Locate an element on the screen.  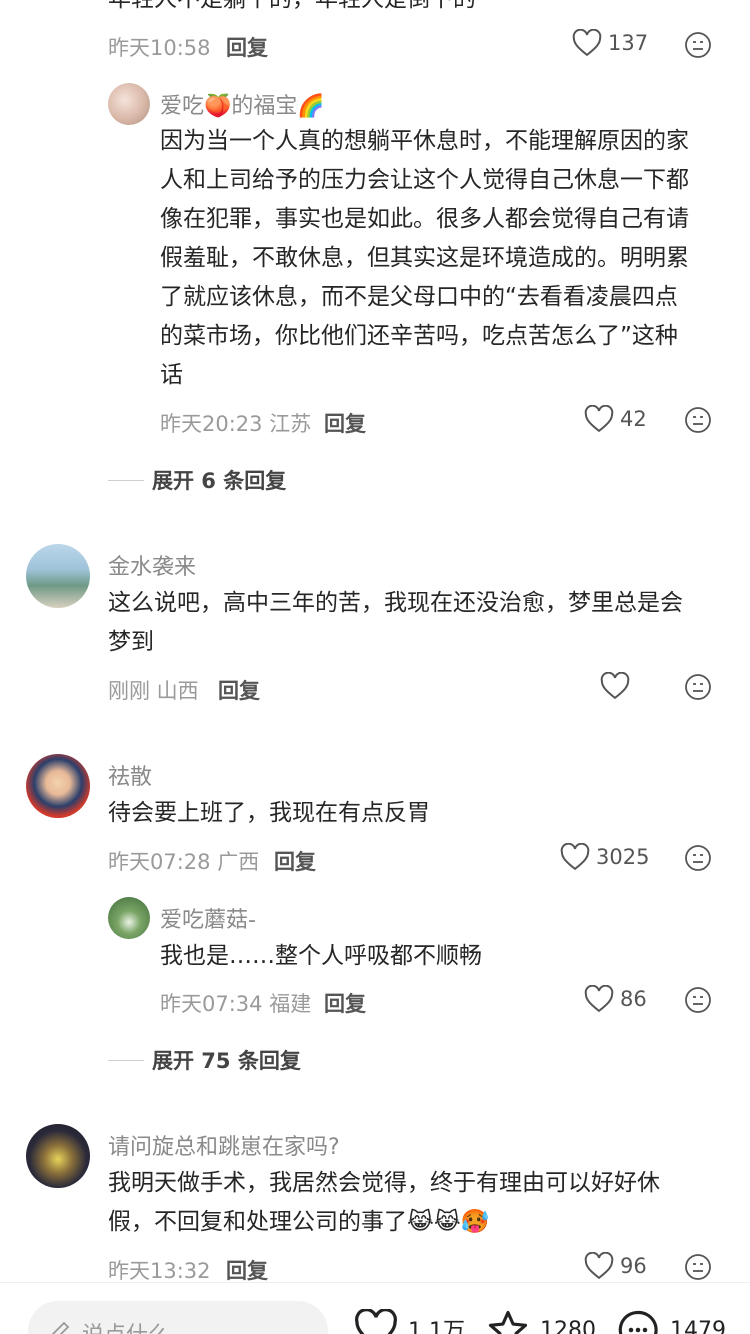
text-line: 的菜市场，你比他们还辛苦吗，吃点苦怎么了”这种 is located at coordinates (419, 336).